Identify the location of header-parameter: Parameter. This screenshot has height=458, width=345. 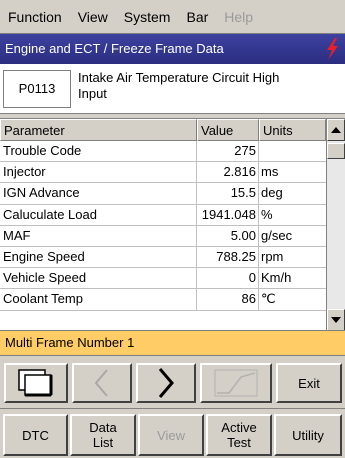
(98, 130).